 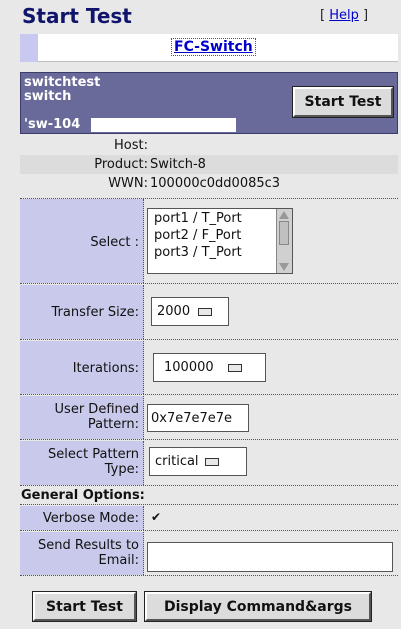 I want to click on verbose-label: Verbose Mode:, so click(x=90, y=518).